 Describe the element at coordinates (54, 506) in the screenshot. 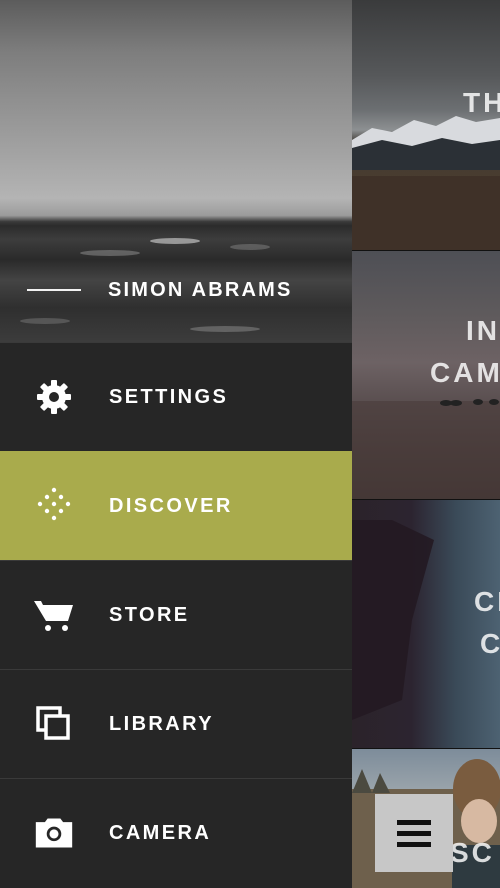

I see `dots-icon` at that location.